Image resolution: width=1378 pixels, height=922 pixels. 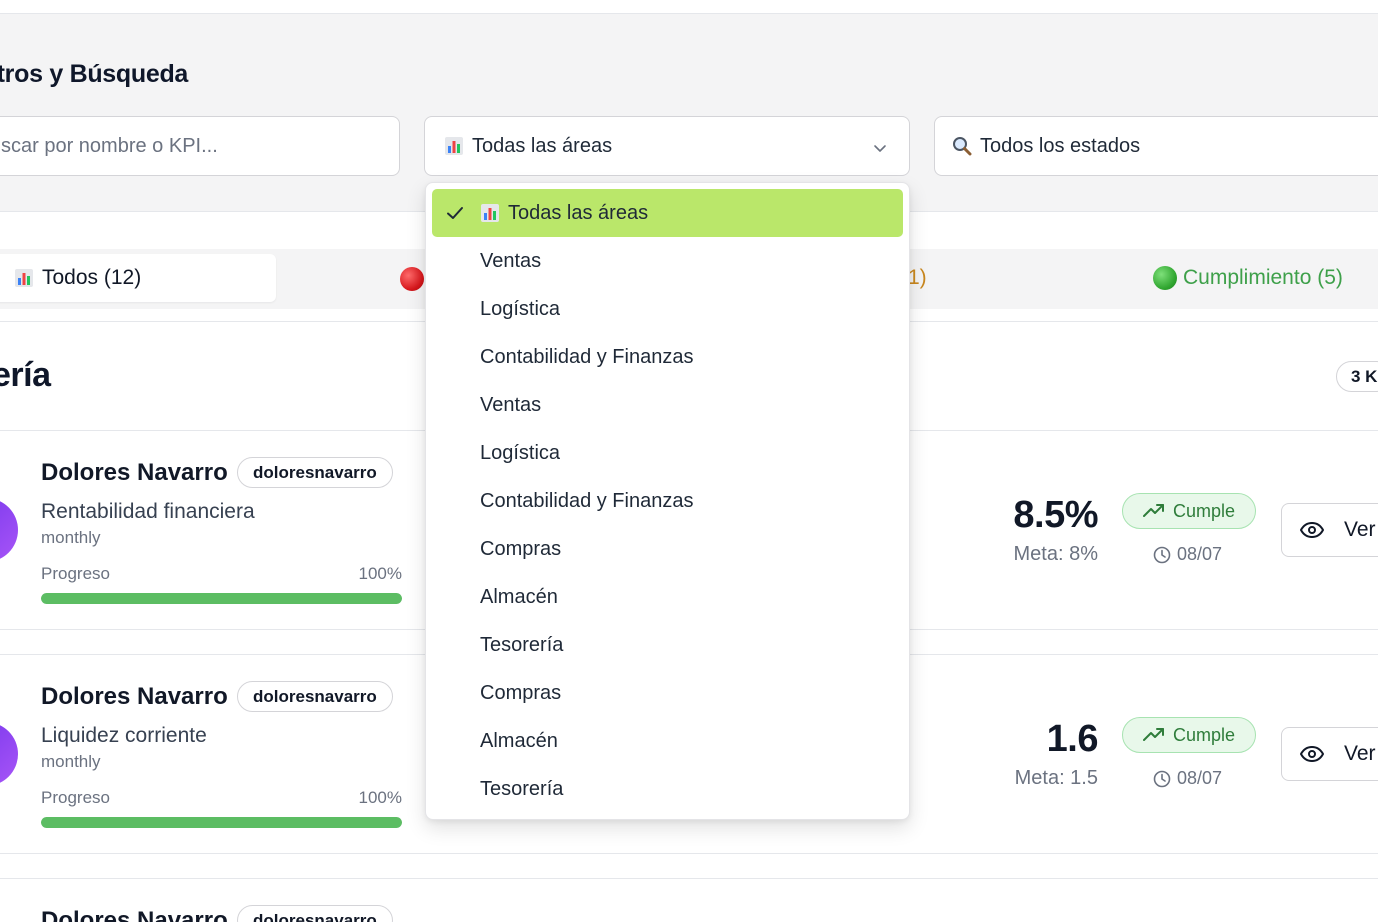 I want to click on kpi-value: 8.5%, so click(x=1055, y=515).